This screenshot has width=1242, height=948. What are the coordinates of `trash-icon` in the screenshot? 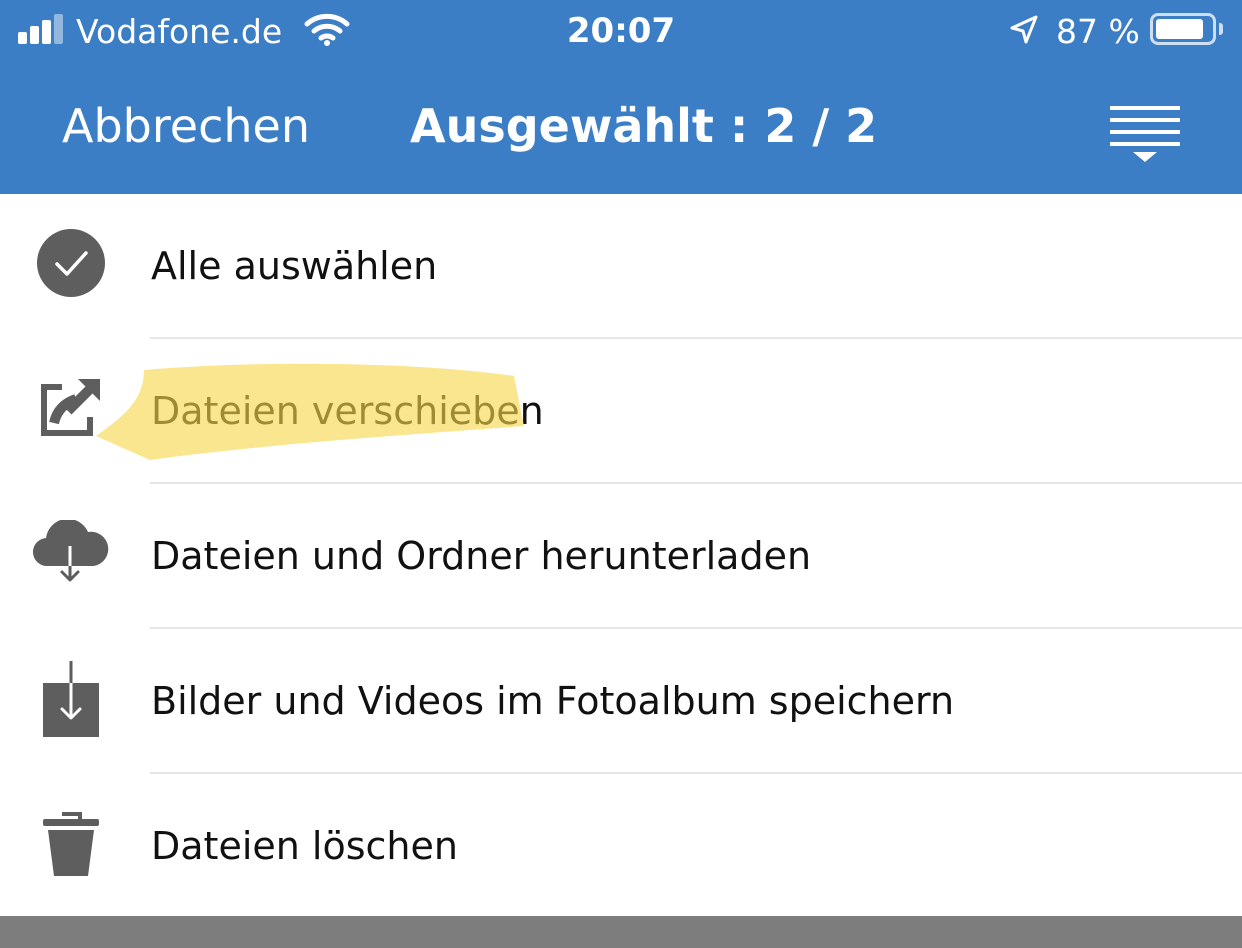 It's located at (71, 844).